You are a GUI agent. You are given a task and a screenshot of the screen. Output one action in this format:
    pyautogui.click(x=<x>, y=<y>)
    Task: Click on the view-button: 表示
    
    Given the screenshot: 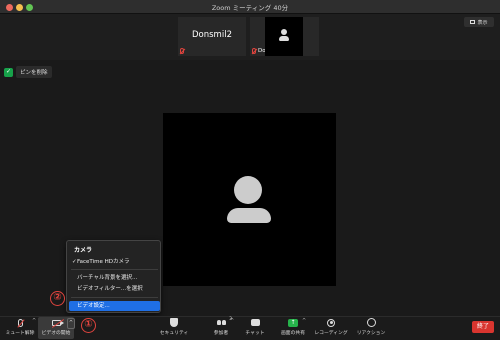 What is the action you would take?
    pyautogui.click(x=479, y=22)
    